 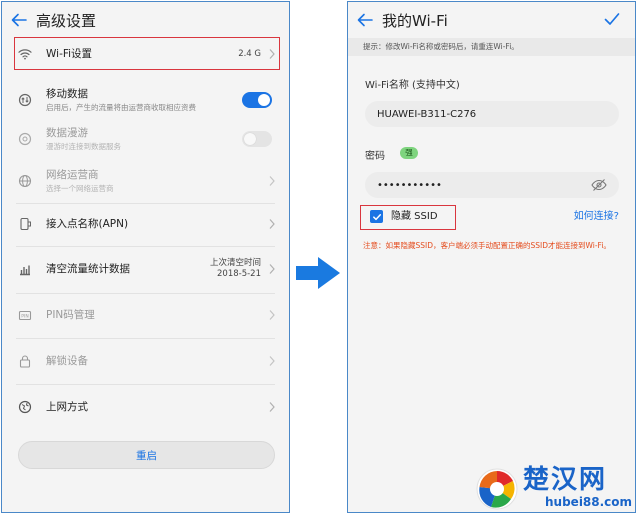 I want to click on row-subtitle: 启用后，产生的流量将由运营商收取相应资费, so click(x=121, y=107).